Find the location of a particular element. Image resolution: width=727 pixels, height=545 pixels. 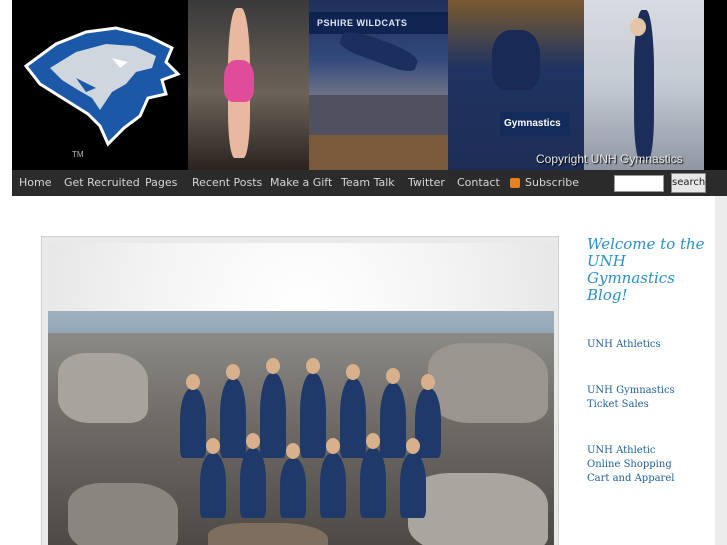

nav-get-recruited: Get Recruited is located at coordinates (102, 183).